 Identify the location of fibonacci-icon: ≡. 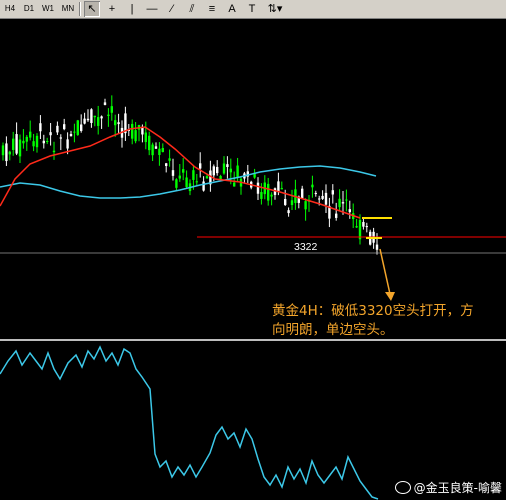
(212, 9).